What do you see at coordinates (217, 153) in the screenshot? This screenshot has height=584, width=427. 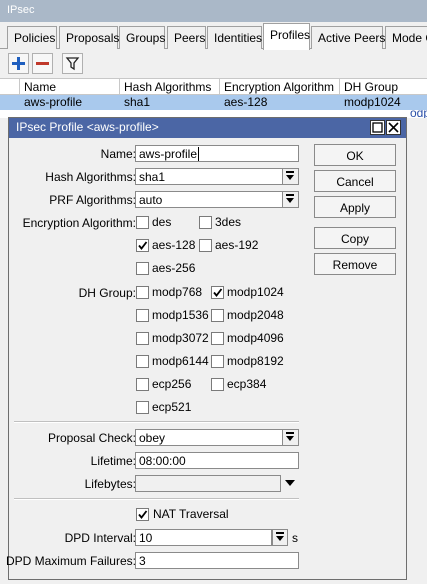 I see `name-field: aws-profile` at bounding box center [217, 153].